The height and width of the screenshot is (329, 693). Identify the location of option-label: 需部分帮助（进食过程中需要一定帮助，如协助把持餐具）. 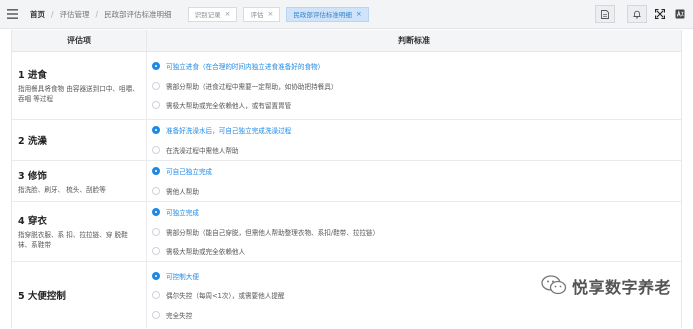
(252, 86).